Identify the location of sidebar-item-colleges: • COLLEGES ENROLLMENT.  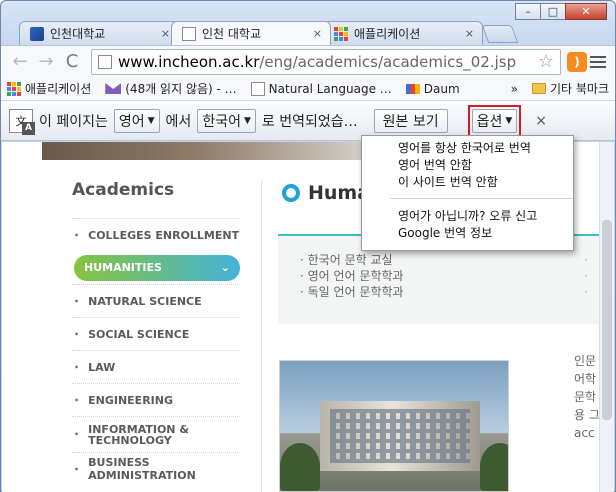
(156, 234).